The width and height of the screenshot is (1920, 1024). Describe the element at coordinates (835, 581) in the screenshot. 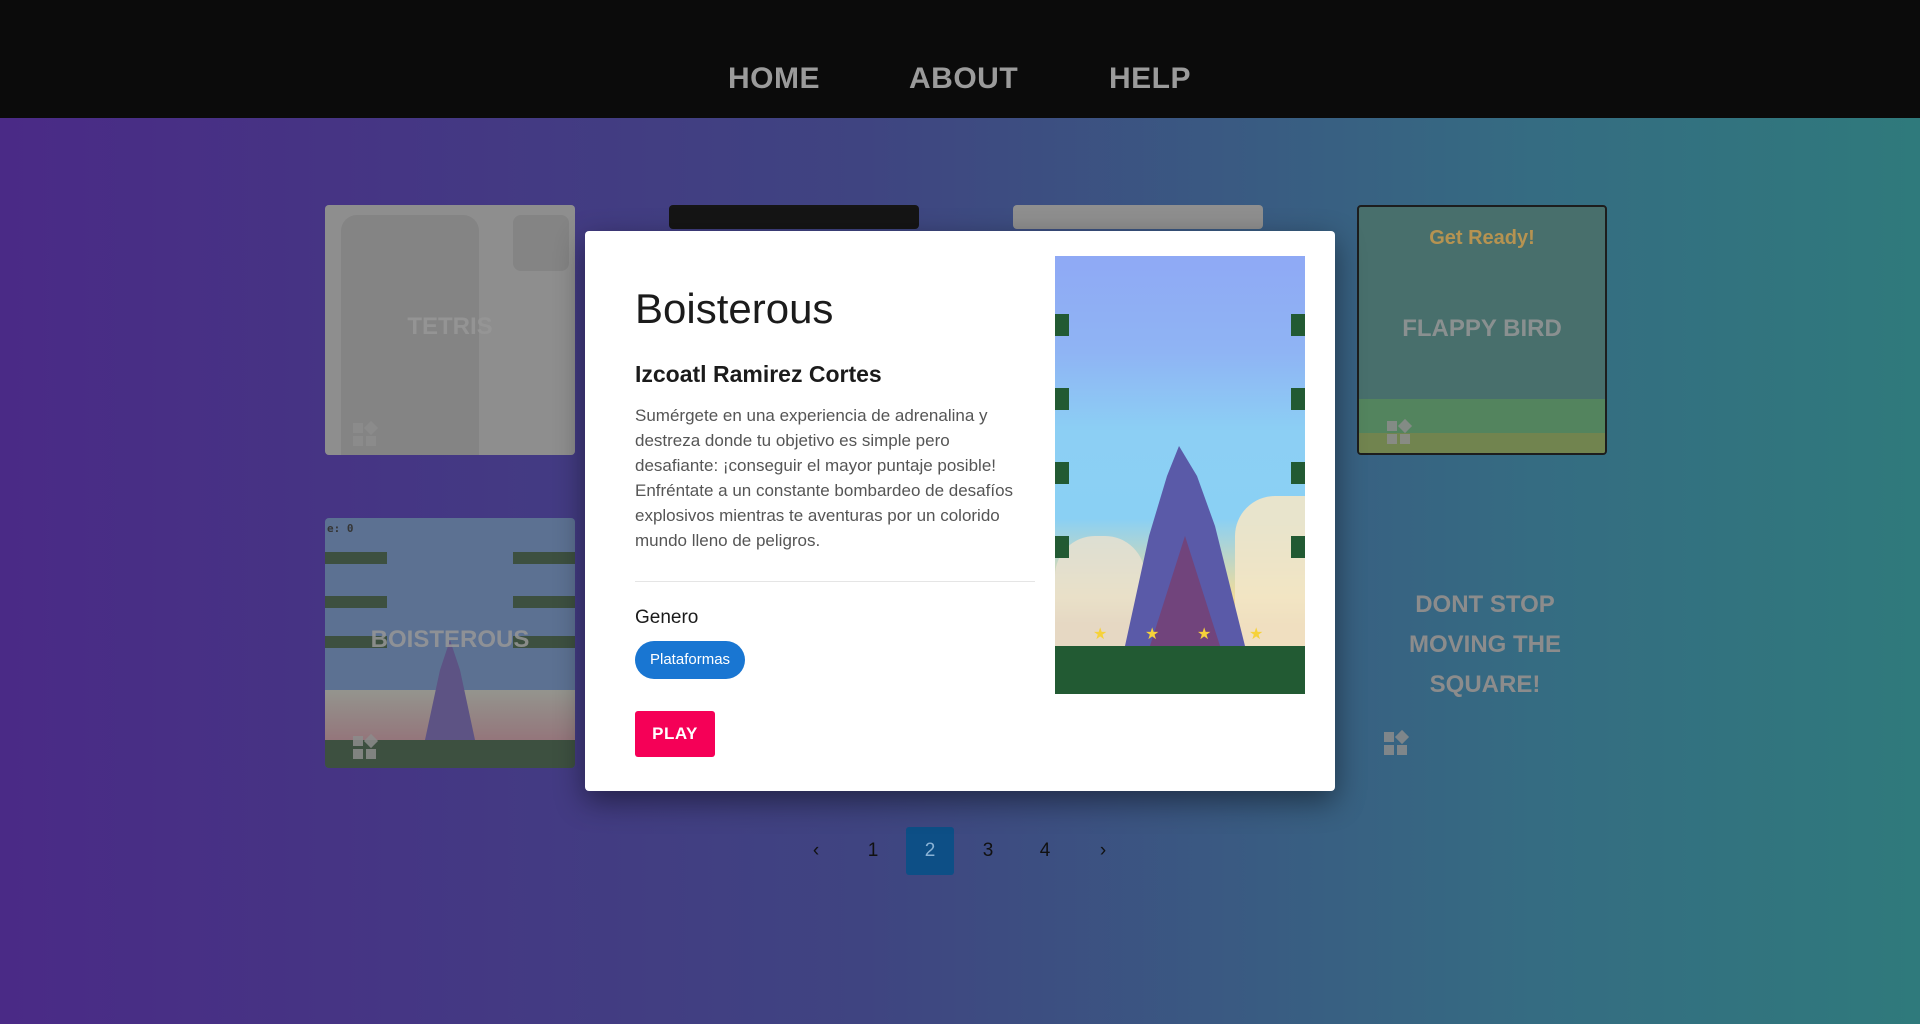

I see `divider` at that location.